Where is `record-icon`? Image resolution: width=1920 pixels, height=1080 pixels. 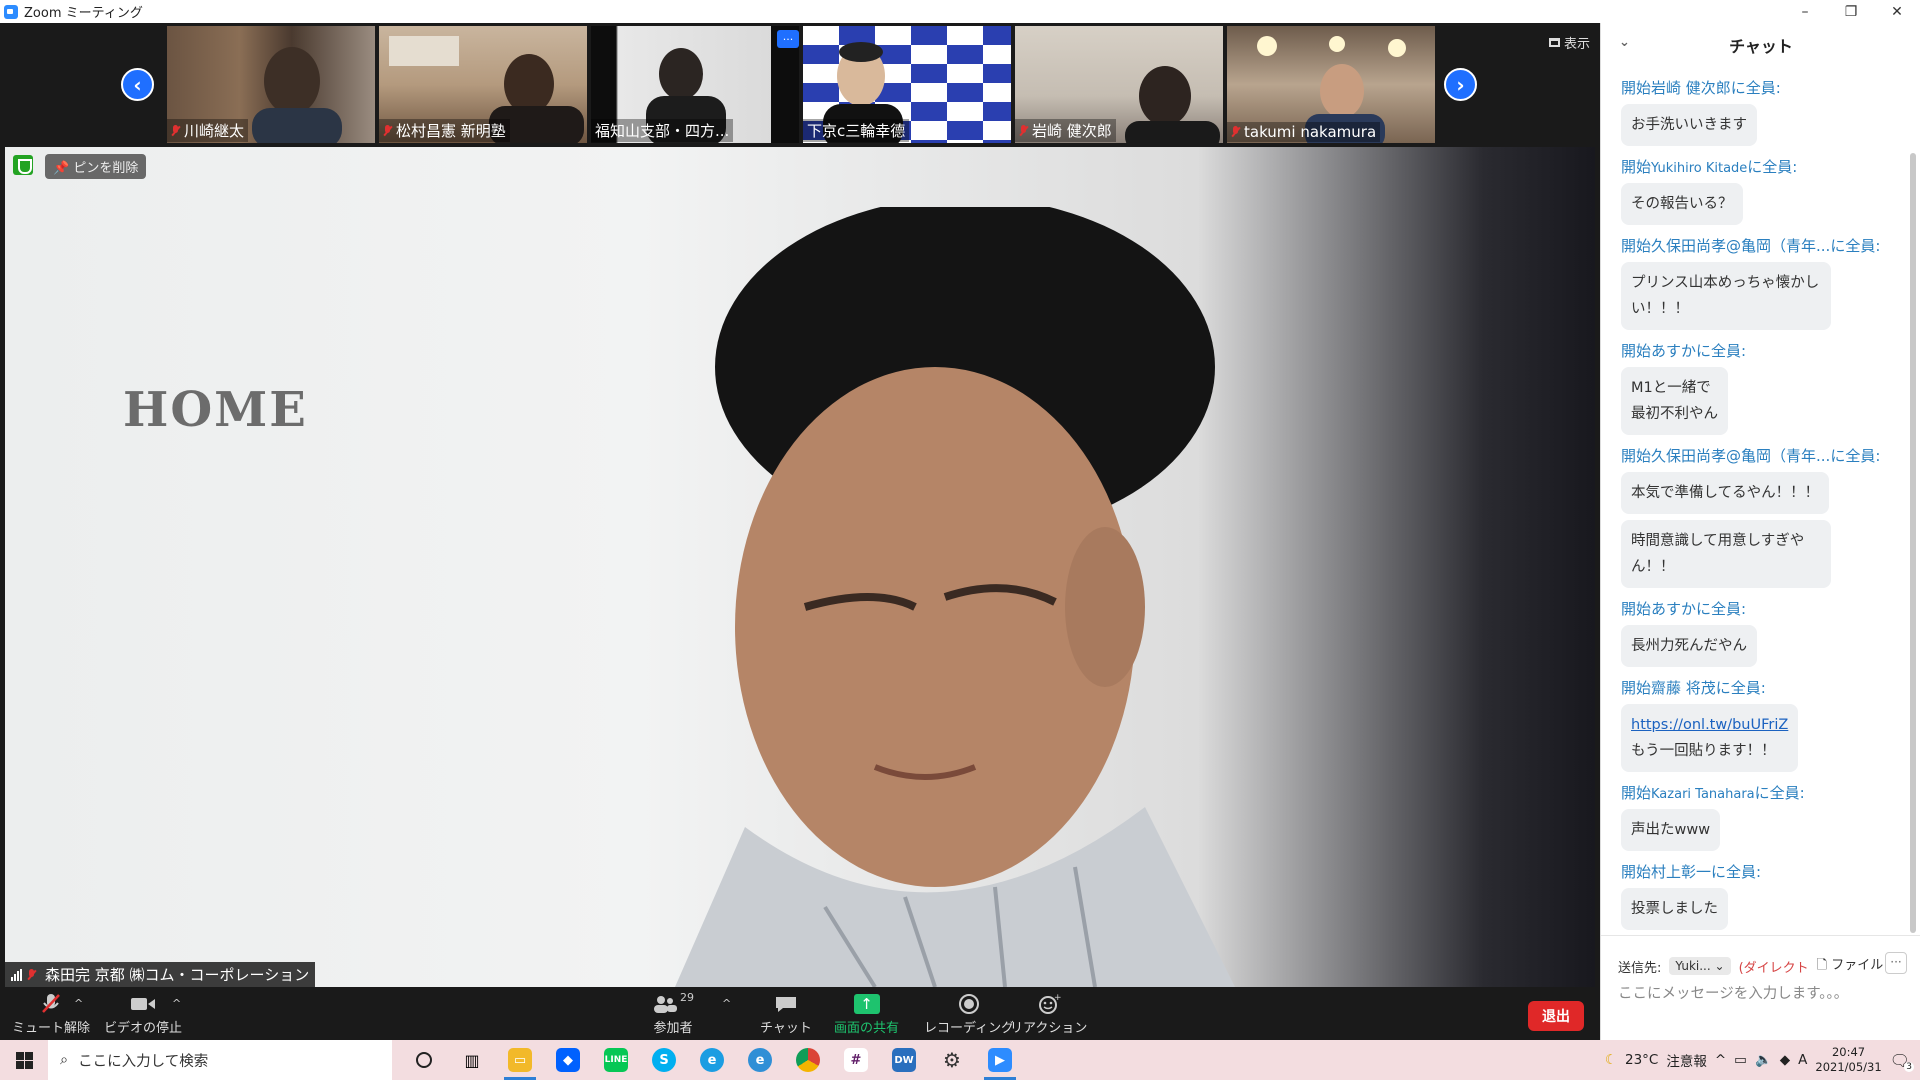 record-icon is located at coordinates (969, 1004).